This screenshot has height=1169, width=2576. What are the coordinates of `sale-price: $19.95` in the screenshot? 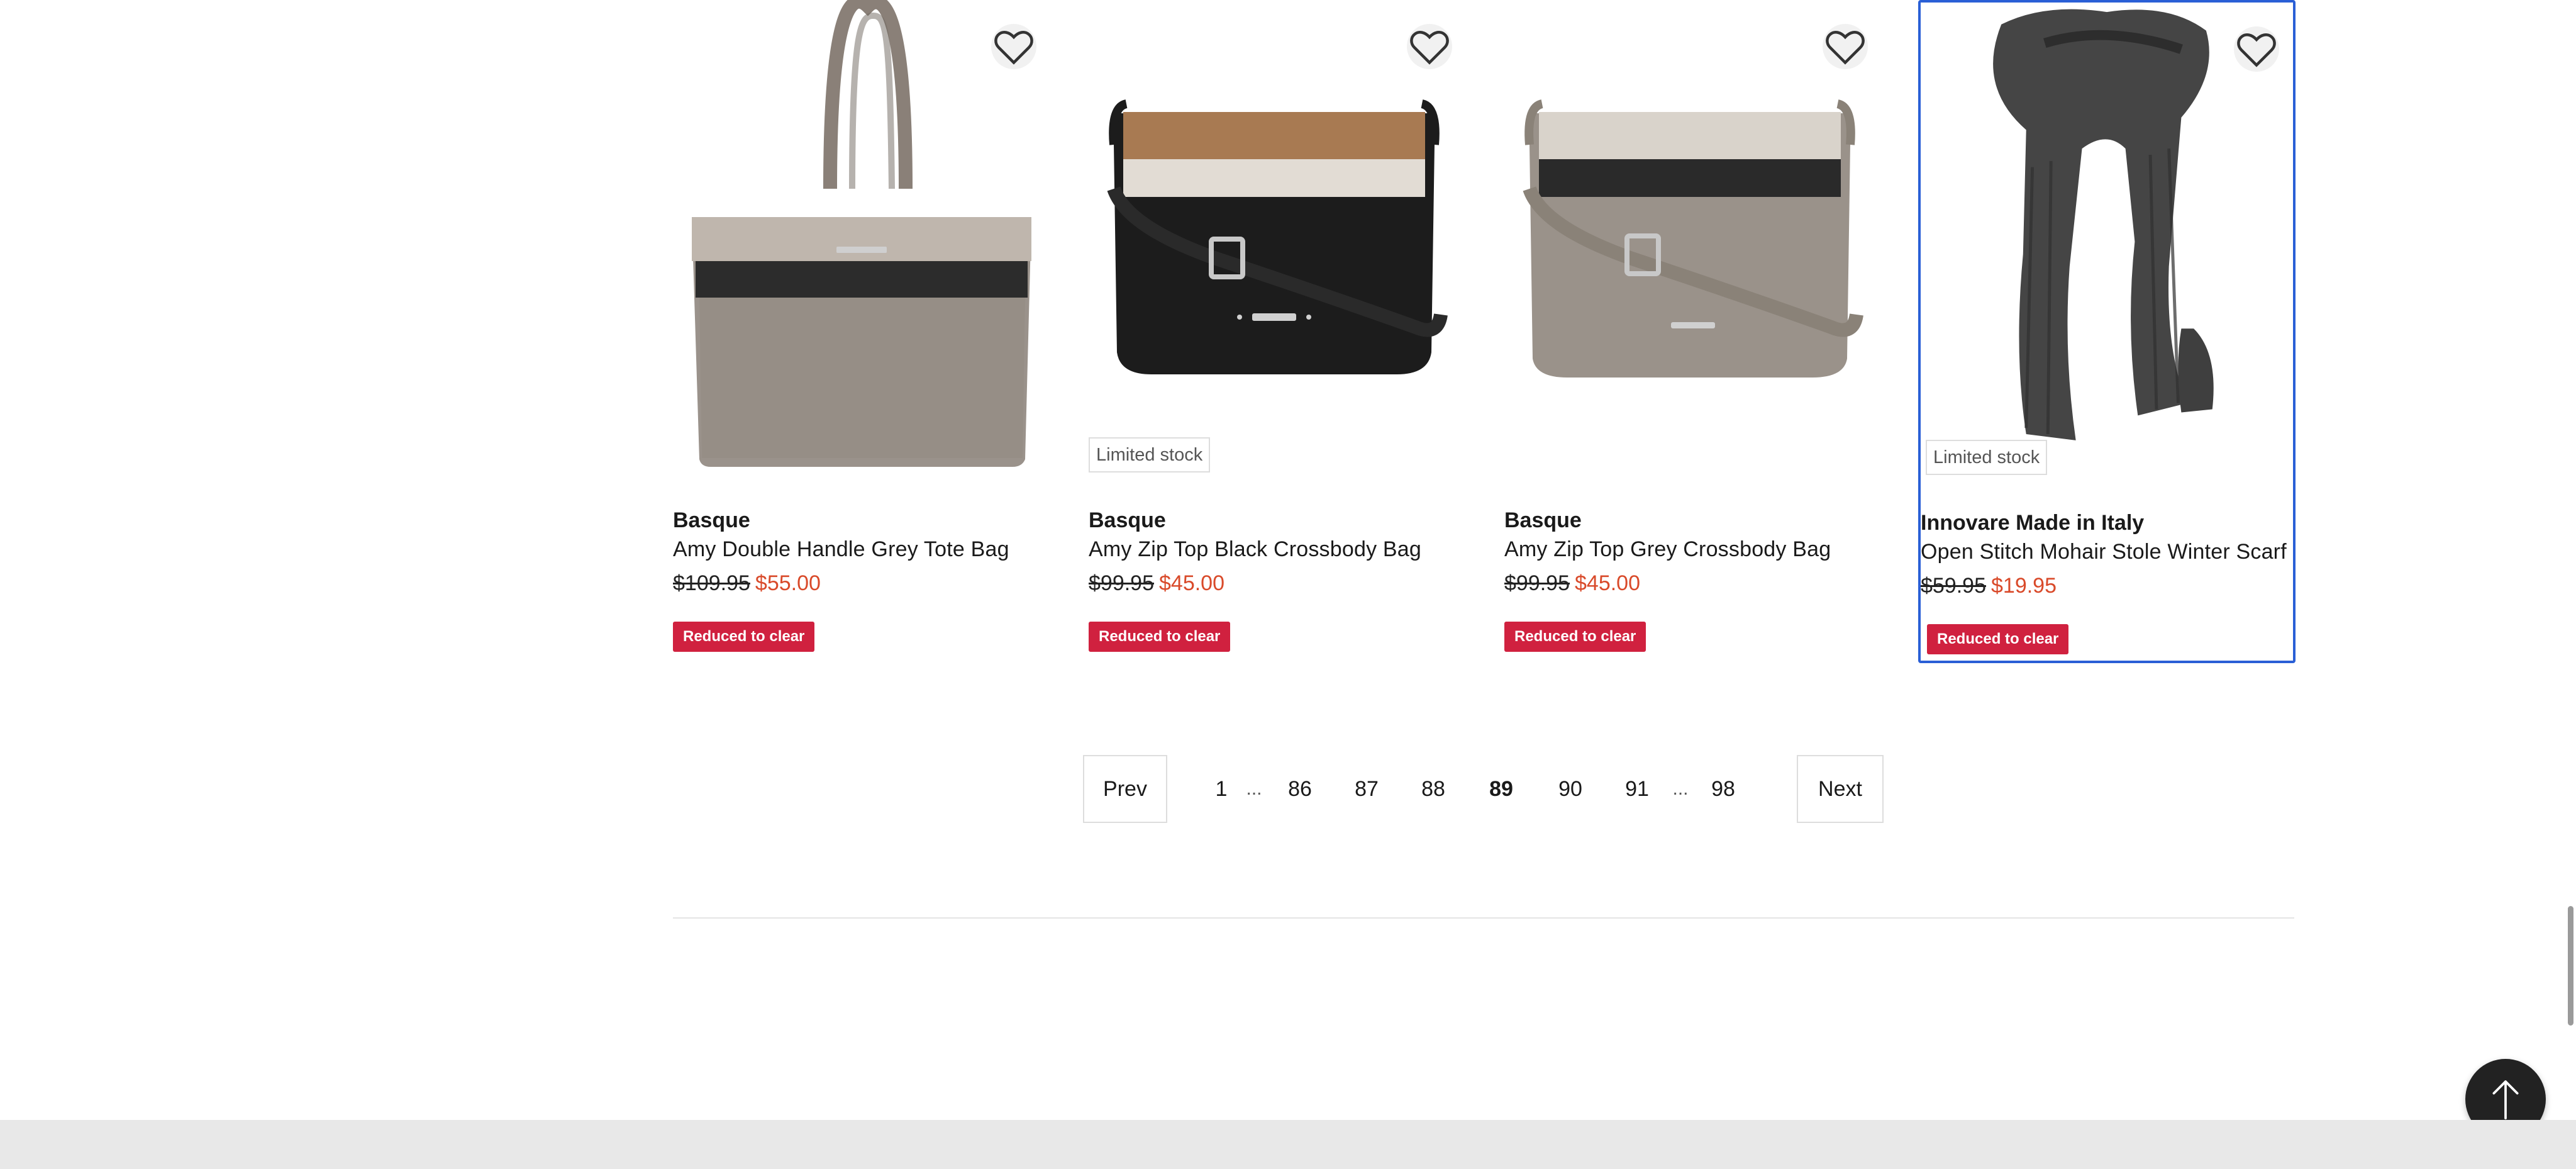 It's located at (2024, 586).